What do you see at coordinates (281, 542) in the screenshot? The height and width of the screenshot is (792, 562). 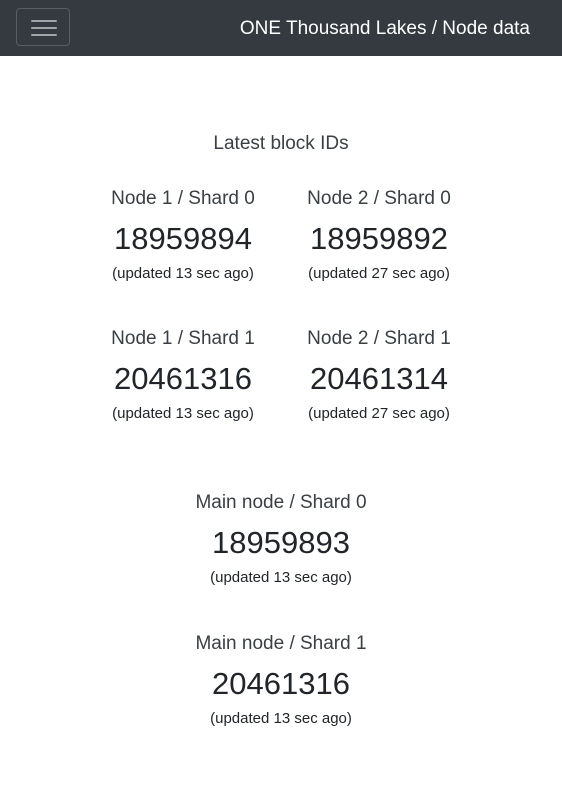 I see `block-id-value: 18959893` at bounding box center [281, 542].